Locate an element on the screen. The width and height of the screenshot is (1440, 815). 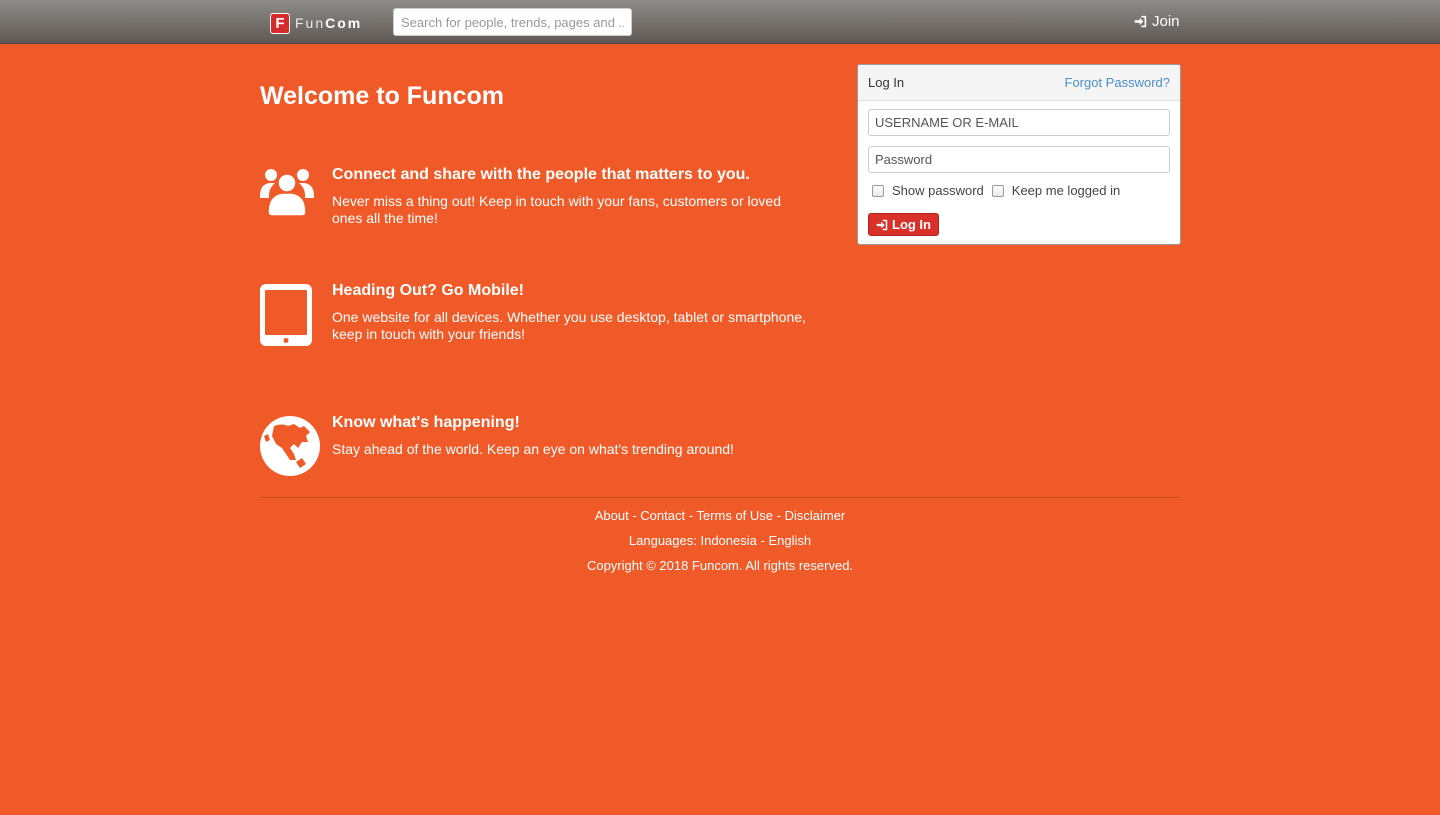
show-password-label: Show password is located at coordinates (938, 190).